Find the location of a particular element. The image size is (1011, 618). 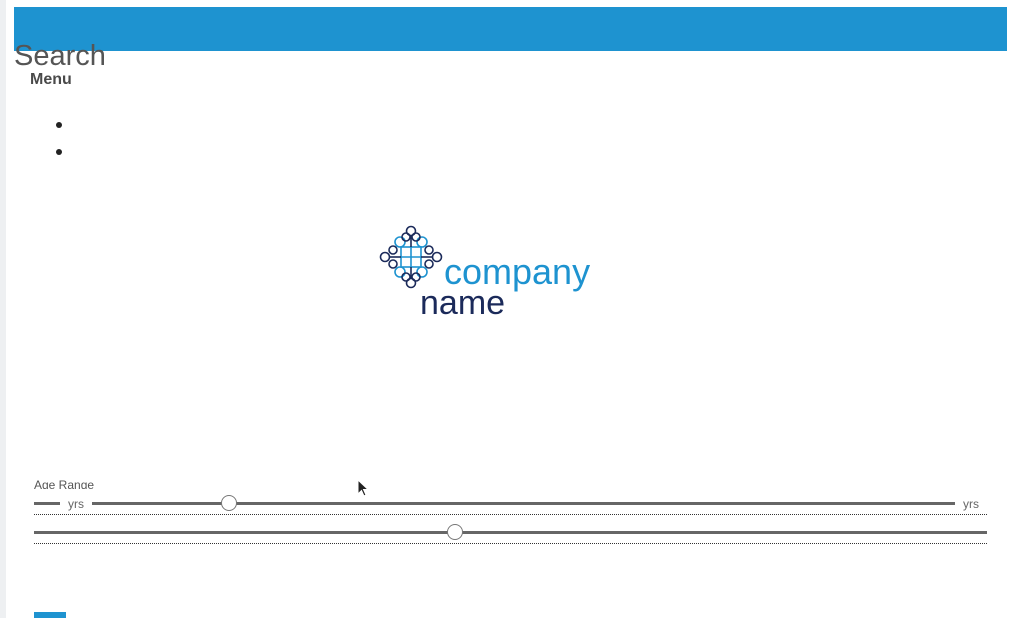

unit-label-left: yrs is located at coordinates (76, 504).